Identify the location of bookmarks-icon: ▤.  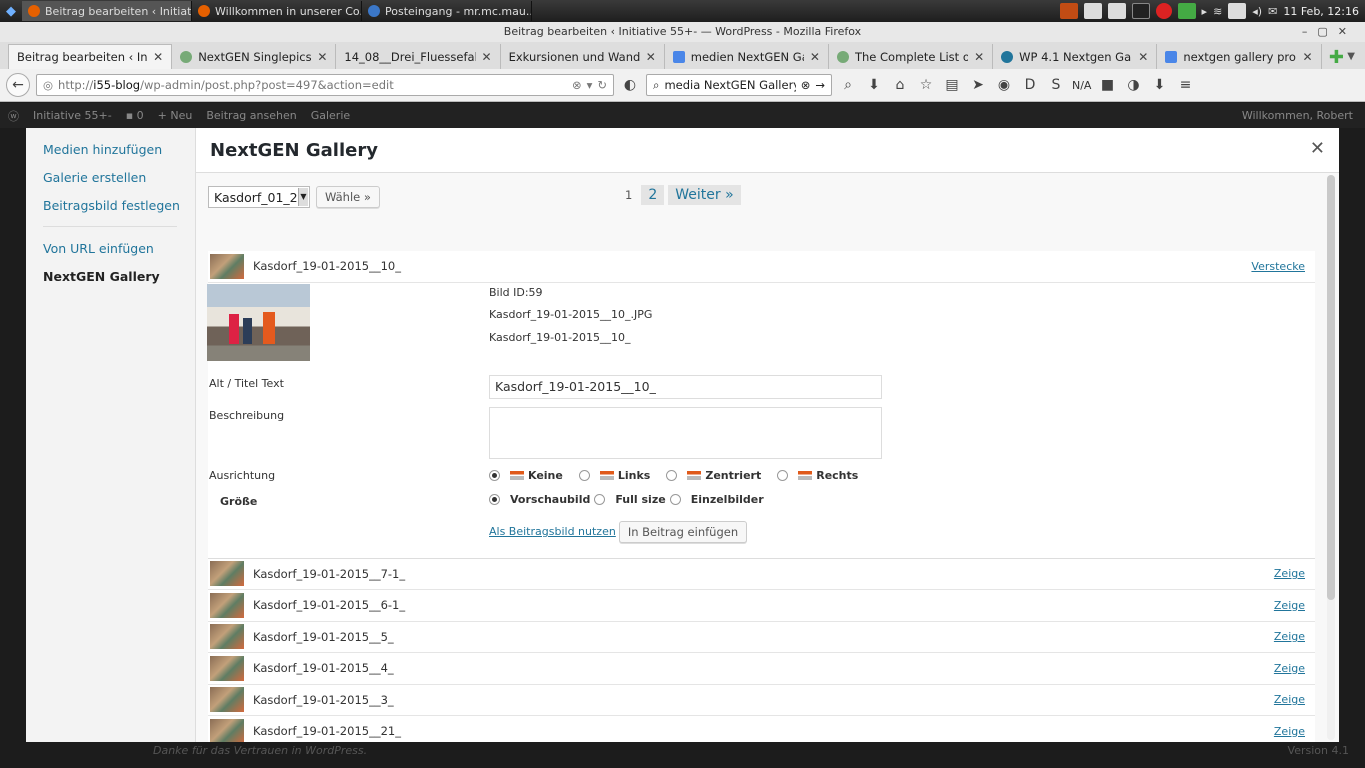
(952, 85).